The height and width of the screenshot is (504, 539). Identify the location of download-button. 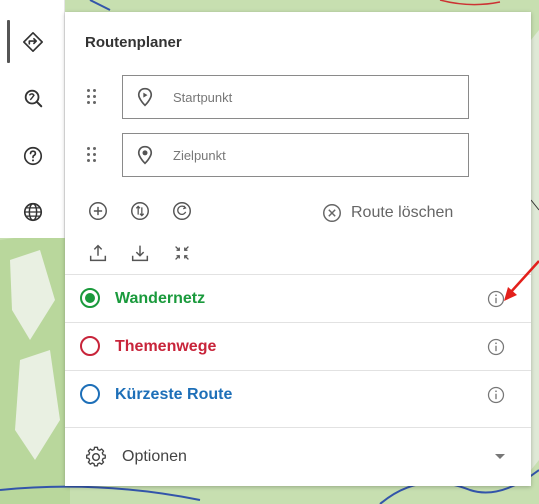
(140, 253).